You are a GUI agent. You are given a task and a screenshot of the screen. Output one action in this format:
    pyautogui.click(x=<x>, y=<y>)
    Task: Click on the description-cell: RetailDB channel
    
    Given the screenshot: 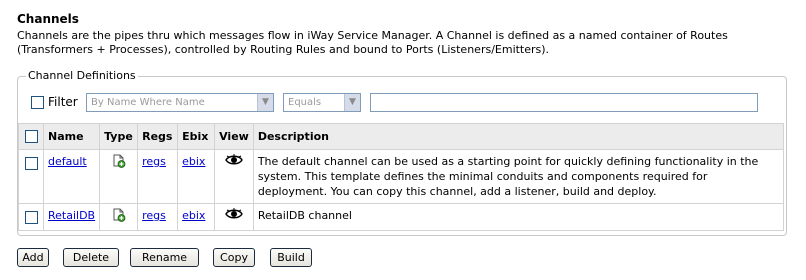 What is the action you would take?
    pyautogui.click(x=518, y=217)
    